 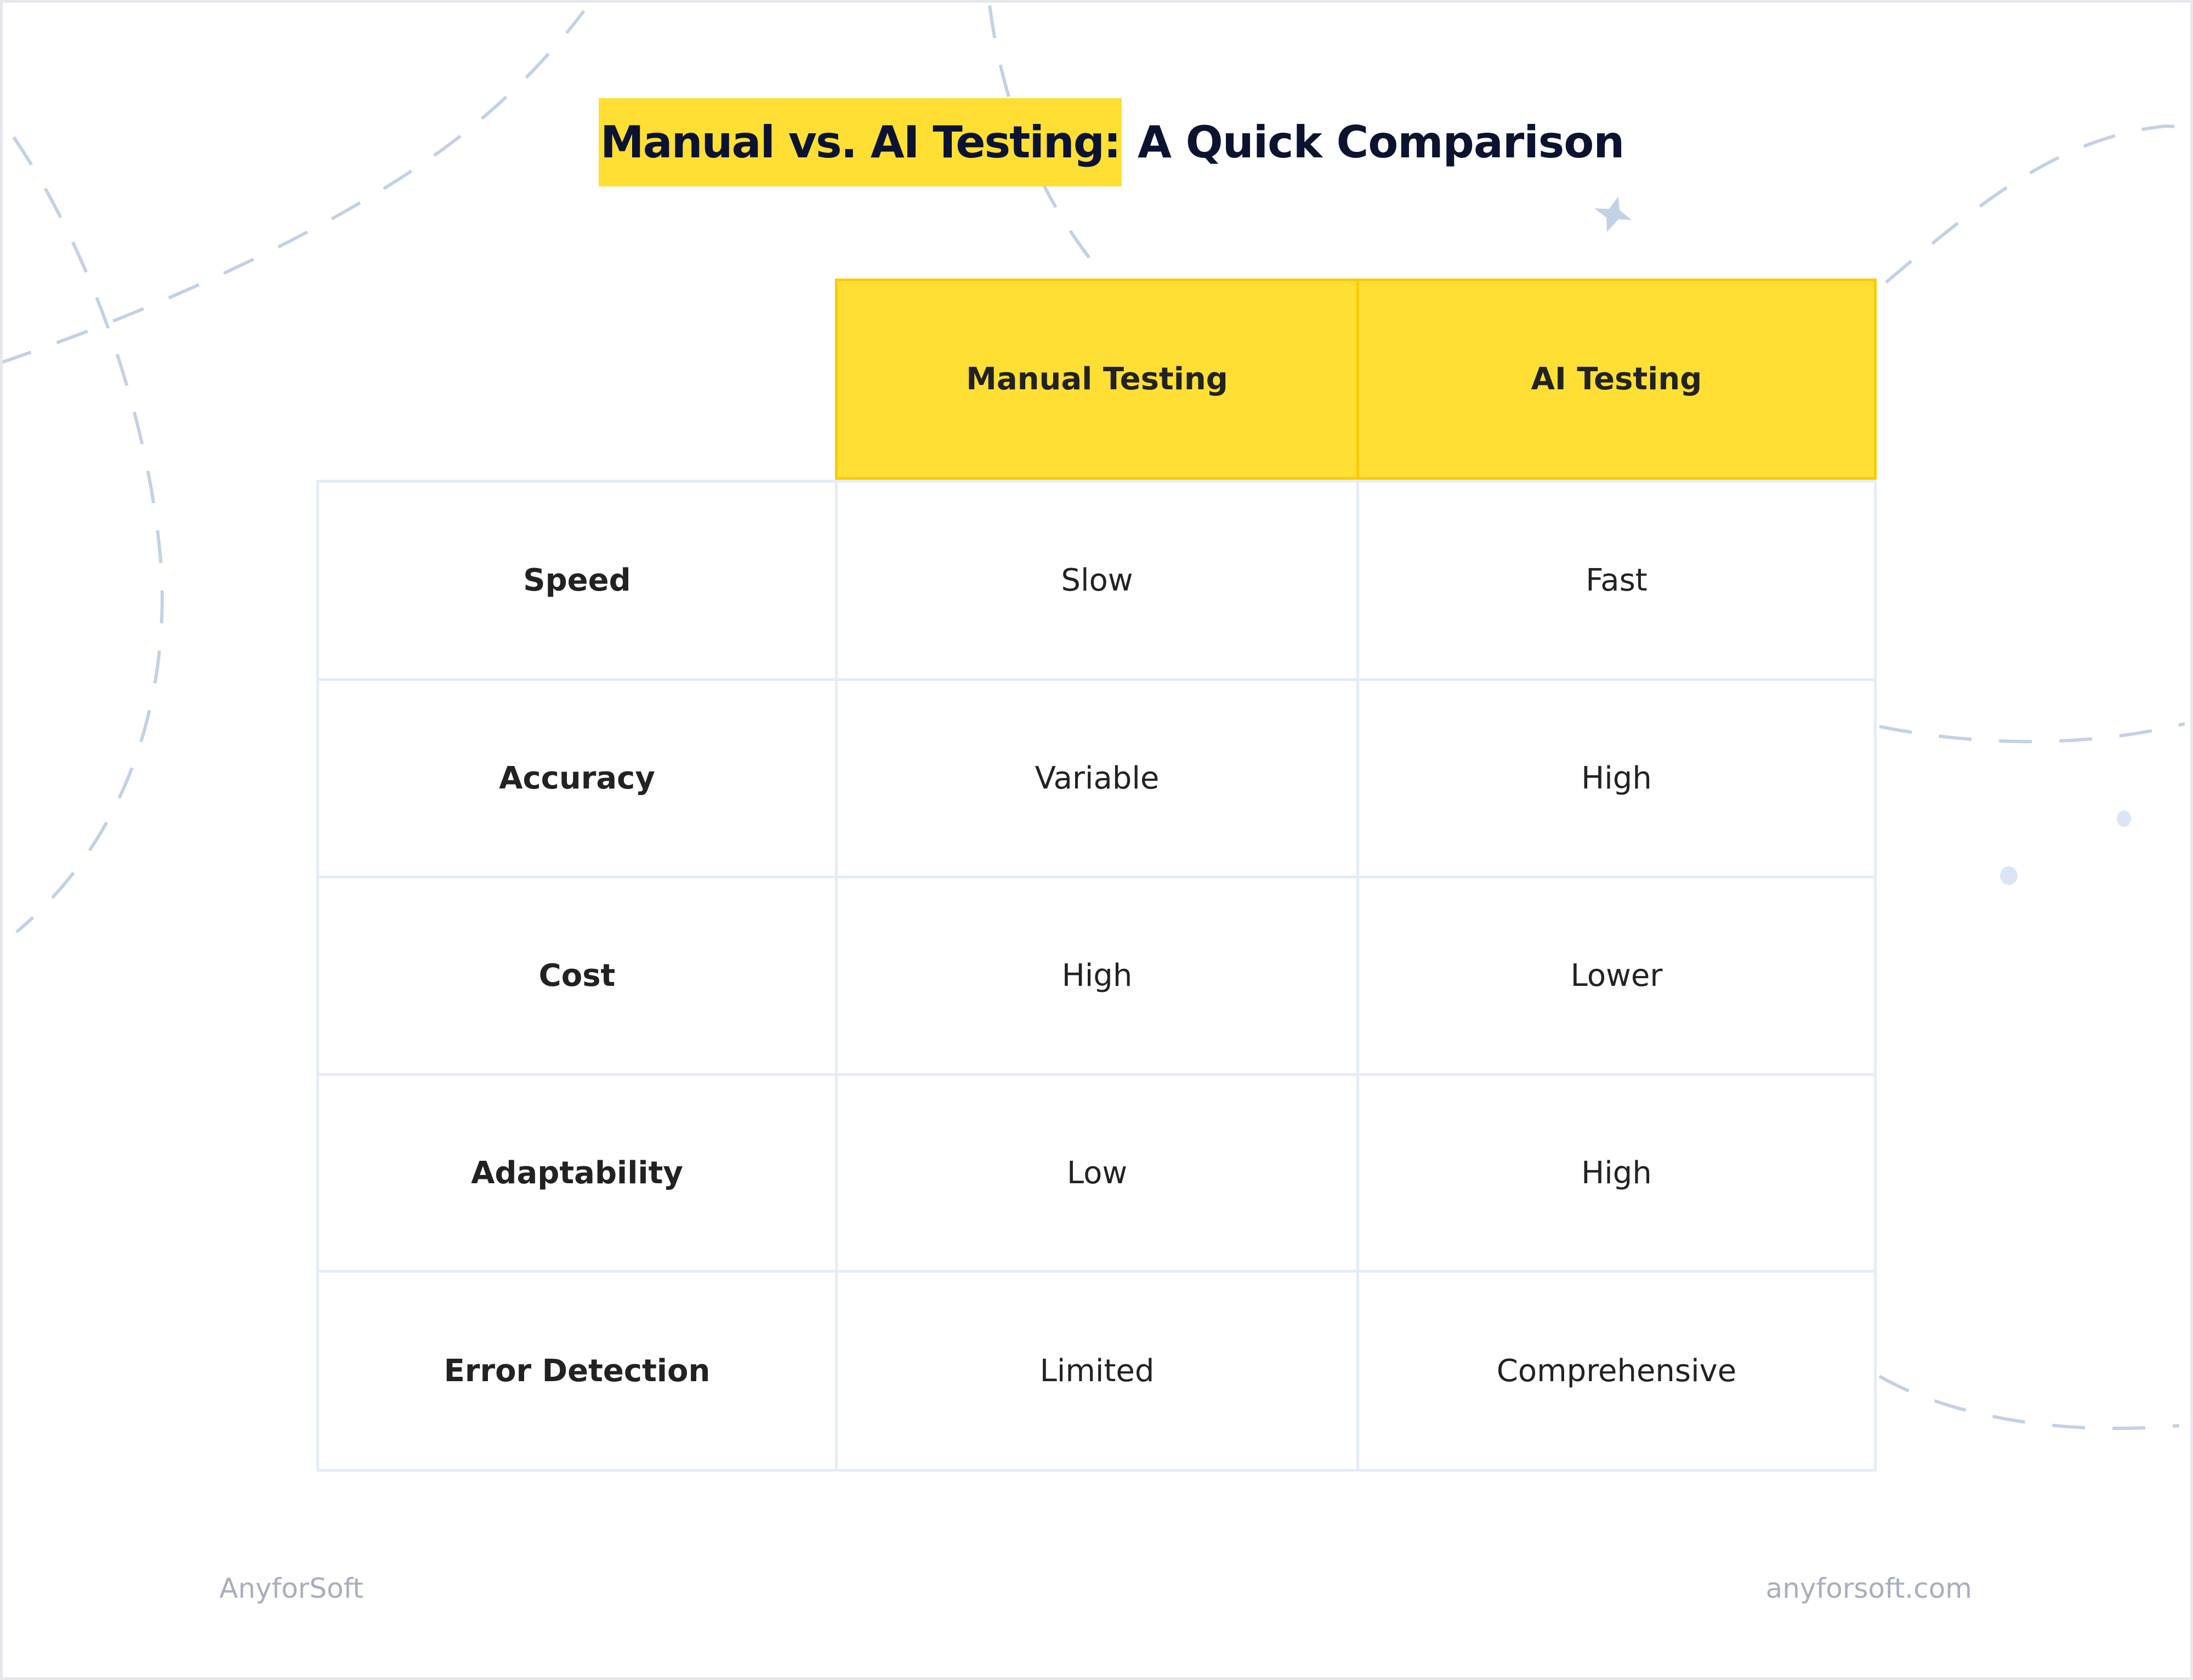 I want to click on dashed-curve-mid-right, so click(x=2032, y=732).